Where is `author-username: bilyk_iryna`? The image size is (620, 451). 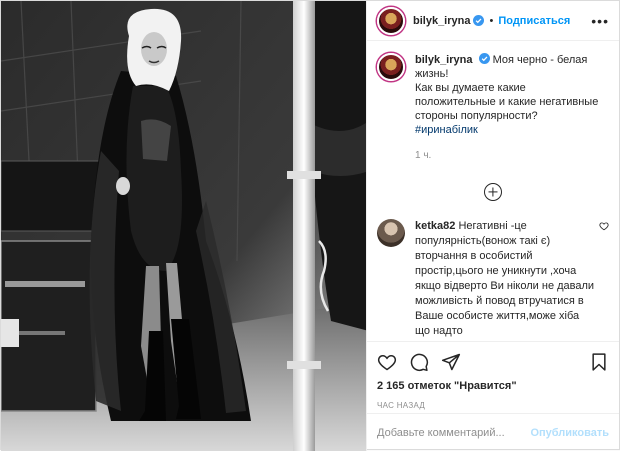
author-username: bilyk_iryna is located at coordinates (441, 21).